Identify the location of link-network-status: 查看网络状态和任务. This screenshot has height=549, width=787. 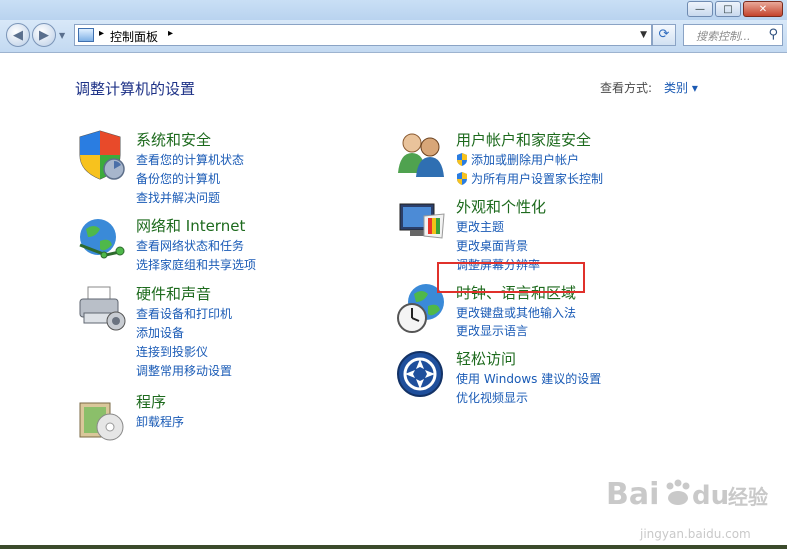
(190, 245).